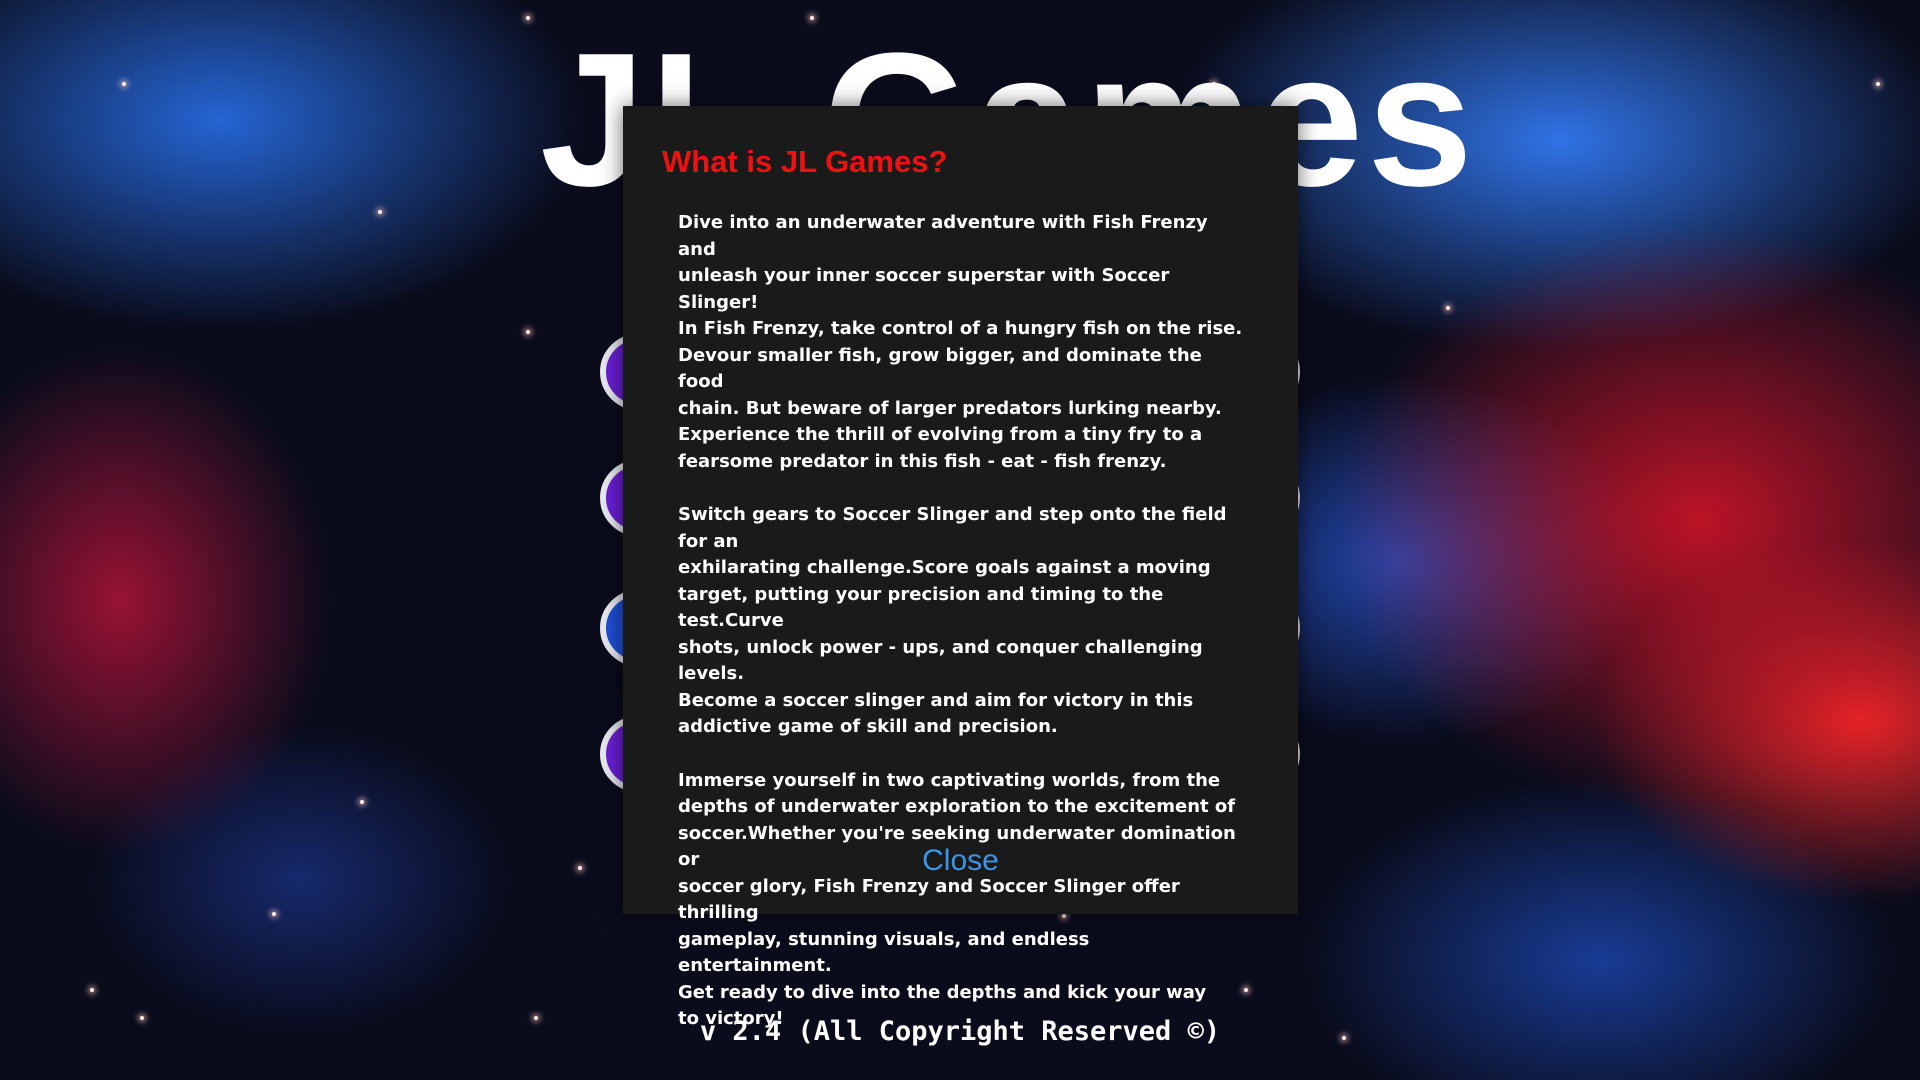 The height and width of the screenshot is (1080, 1920). I want to click on version-footer: v 2.4 (All Copyright Reserved ©), so click(960, 1031).